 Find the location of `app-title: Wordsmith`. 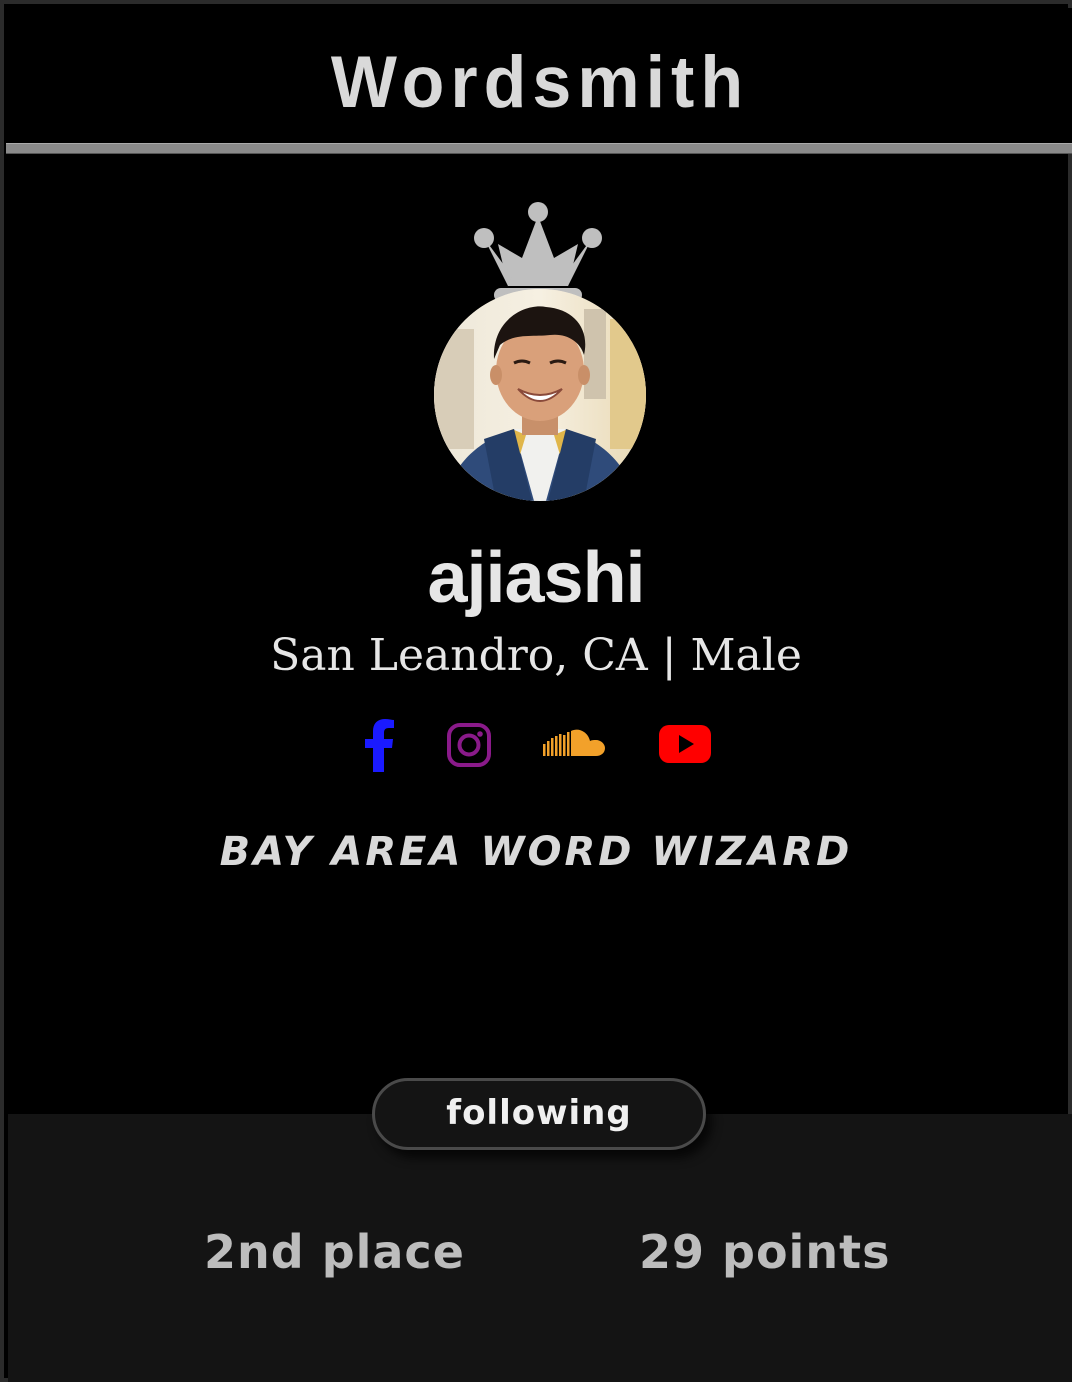

app-title: Wordsmith is located at coordinates (540, 82).